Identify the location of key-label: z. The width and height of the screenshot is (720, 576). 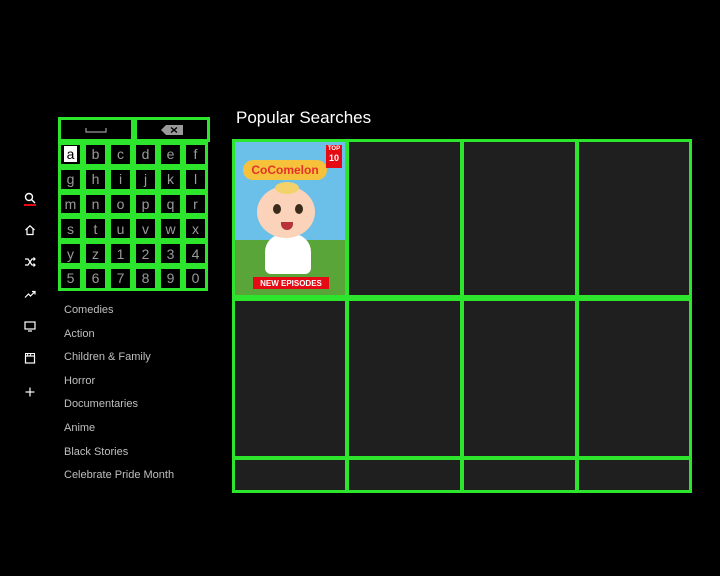
(95, 253).